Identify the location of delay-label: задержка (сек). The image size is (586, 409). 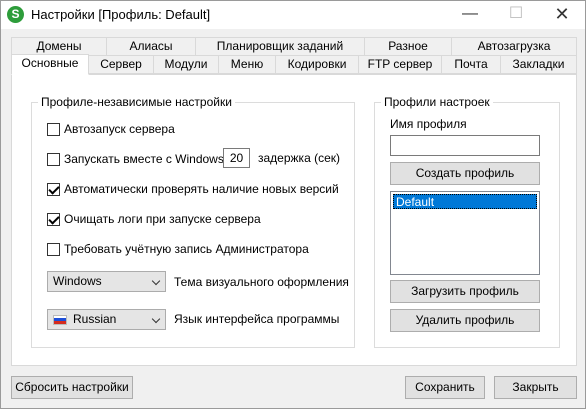
(299, 158).